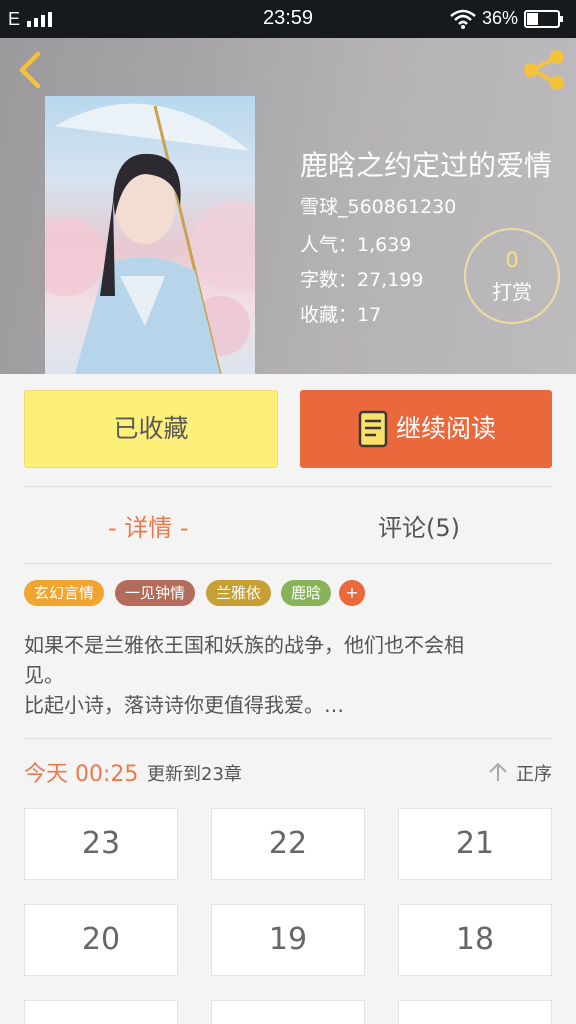 Image resolution: width=576 pixels, height=1024 pixels. What do you see at coordinates (44, 675) in the screenshot?
I see `synopsis-line: 见。` at bounding box center [44, 675].